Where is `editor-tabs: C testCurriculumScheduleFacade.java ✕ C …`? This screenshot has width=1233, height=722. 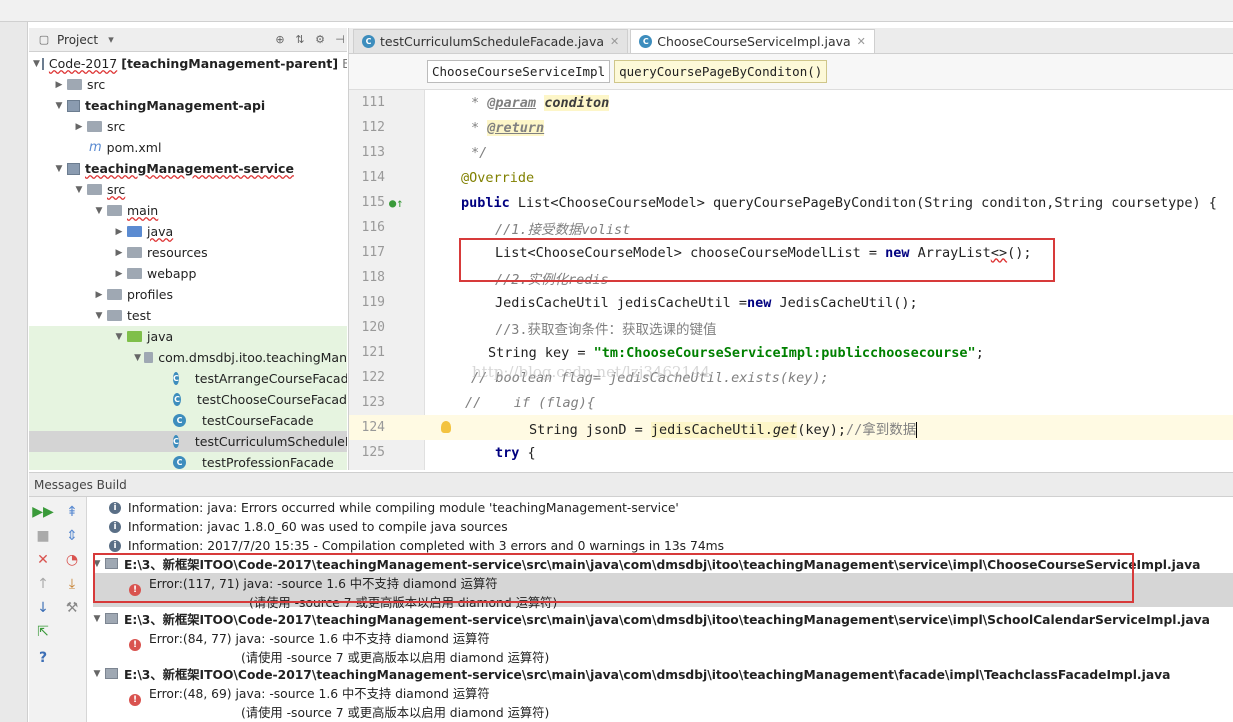
editor-tabs: C testCurriculumScheduleFacade.java ✕ C … is located at coordinates (791, 41).